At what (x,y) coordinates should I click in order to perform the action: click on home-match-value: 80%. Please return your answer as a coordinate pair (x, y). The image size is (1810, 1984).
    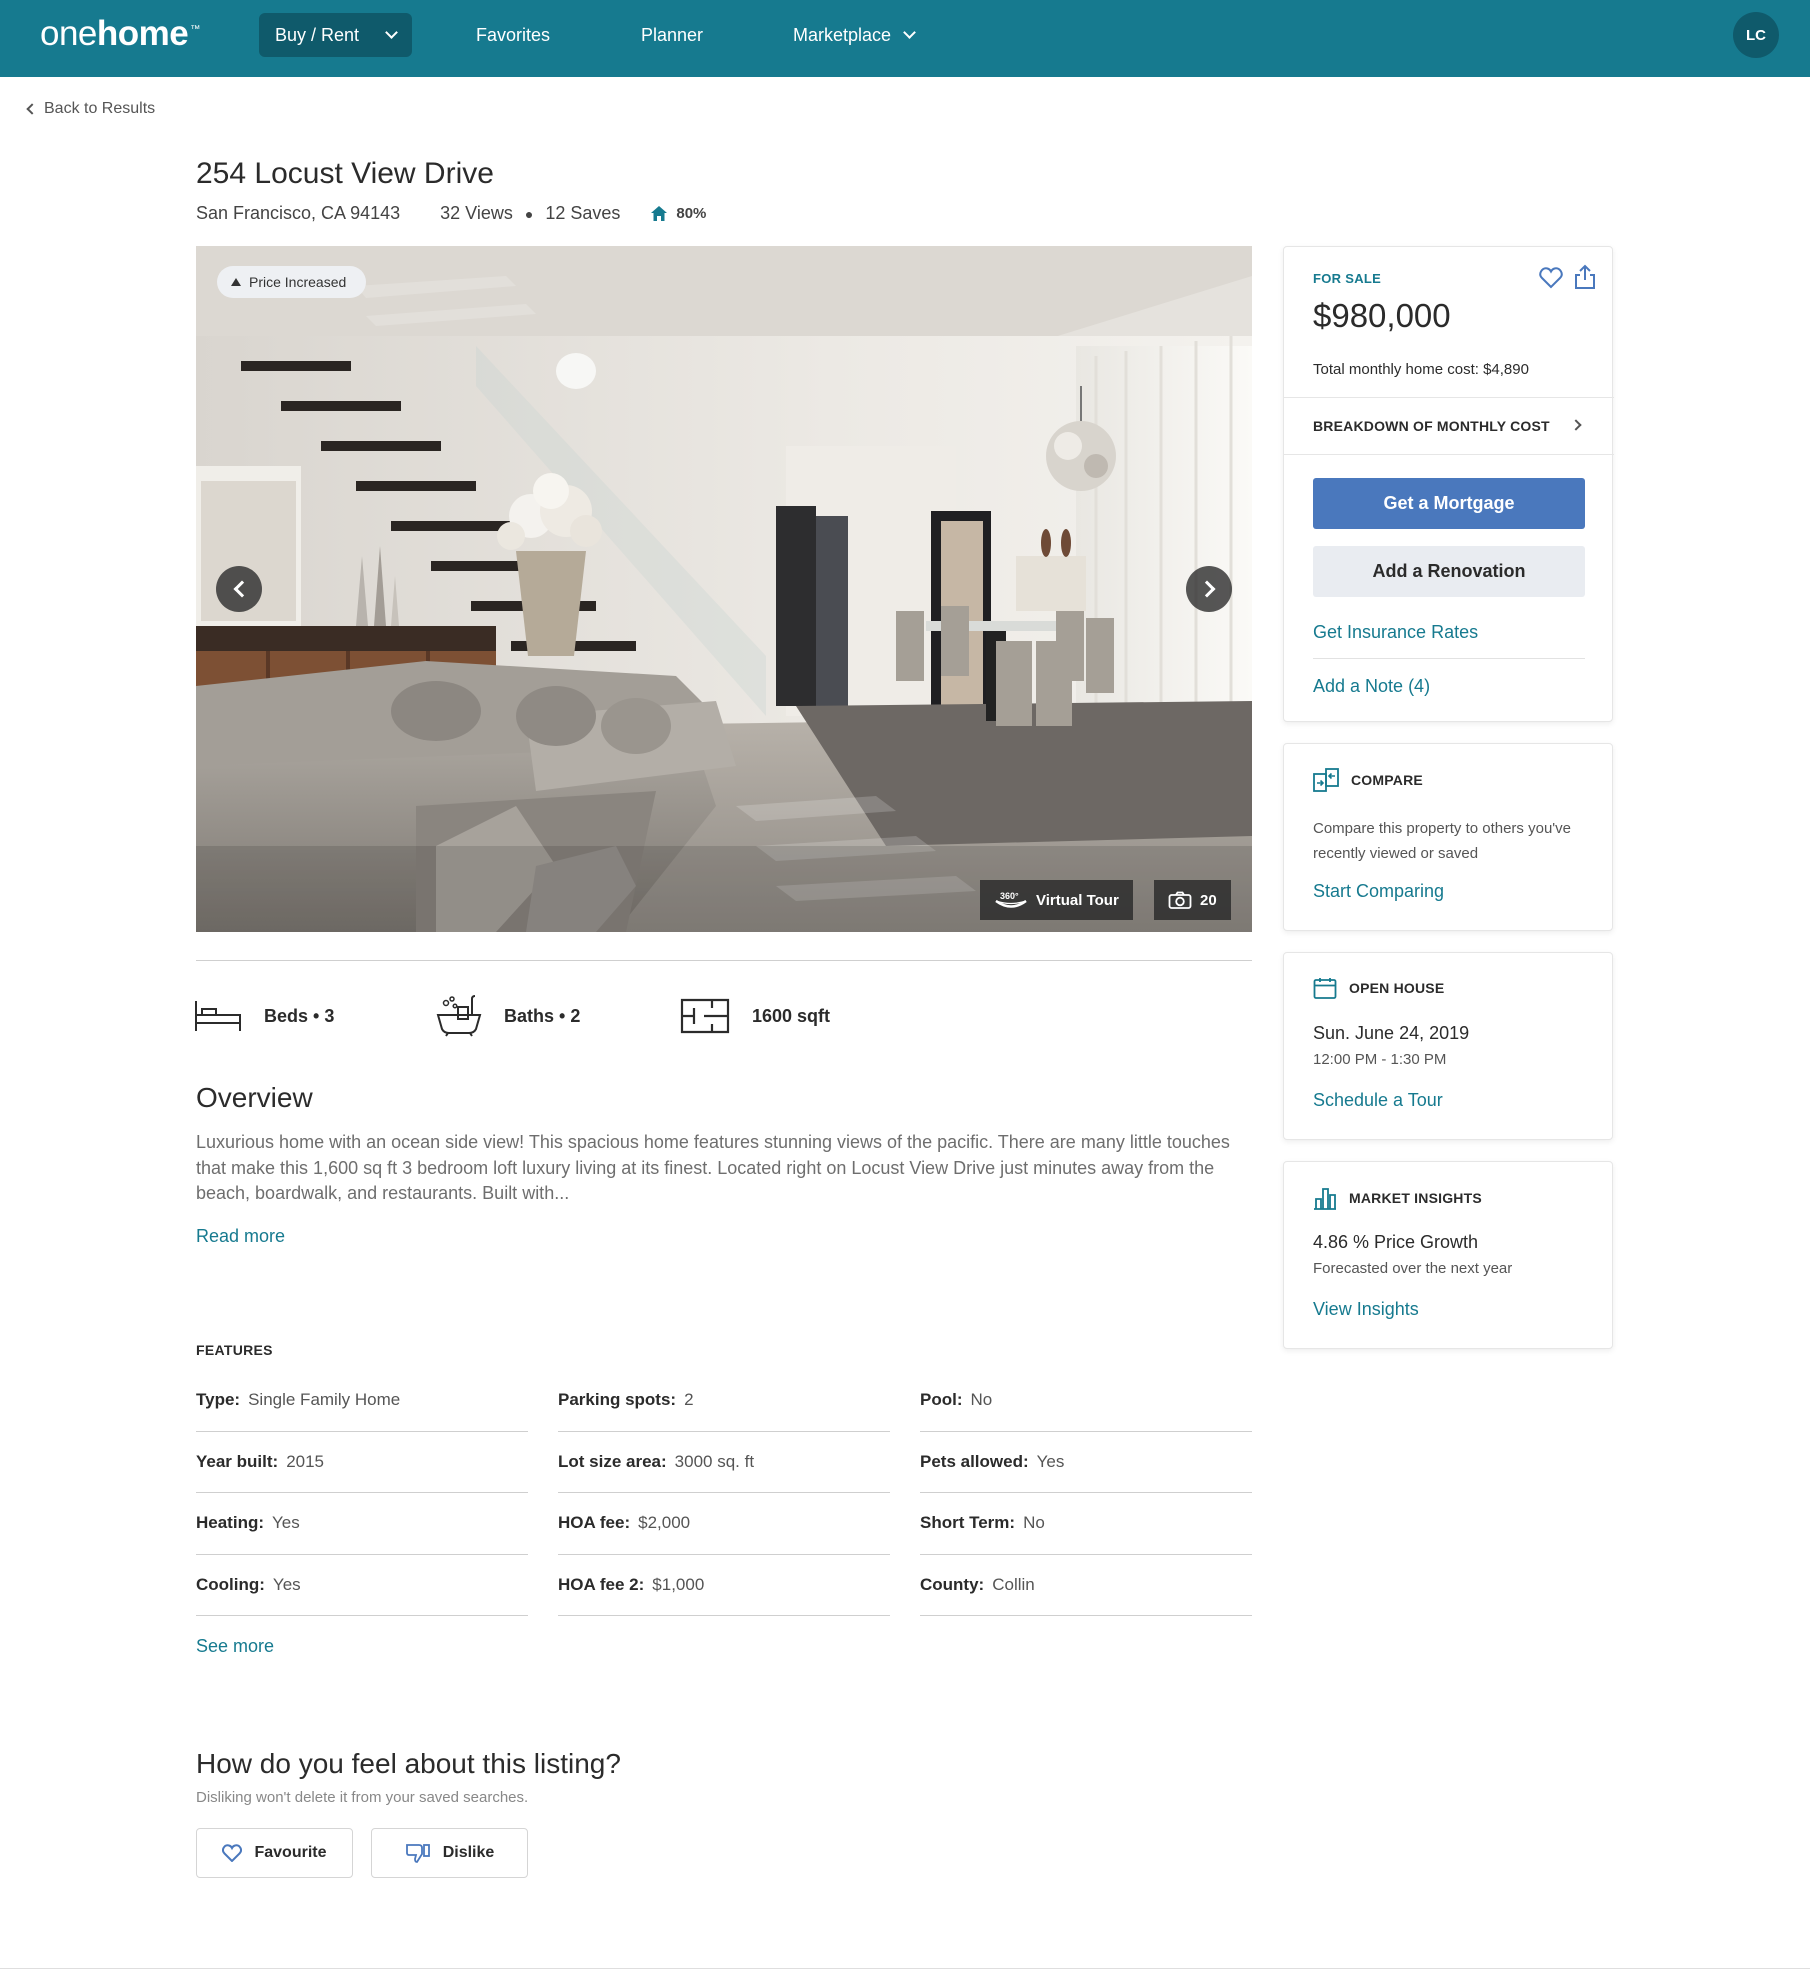
    Looking at the image, I should click on (691, 213).